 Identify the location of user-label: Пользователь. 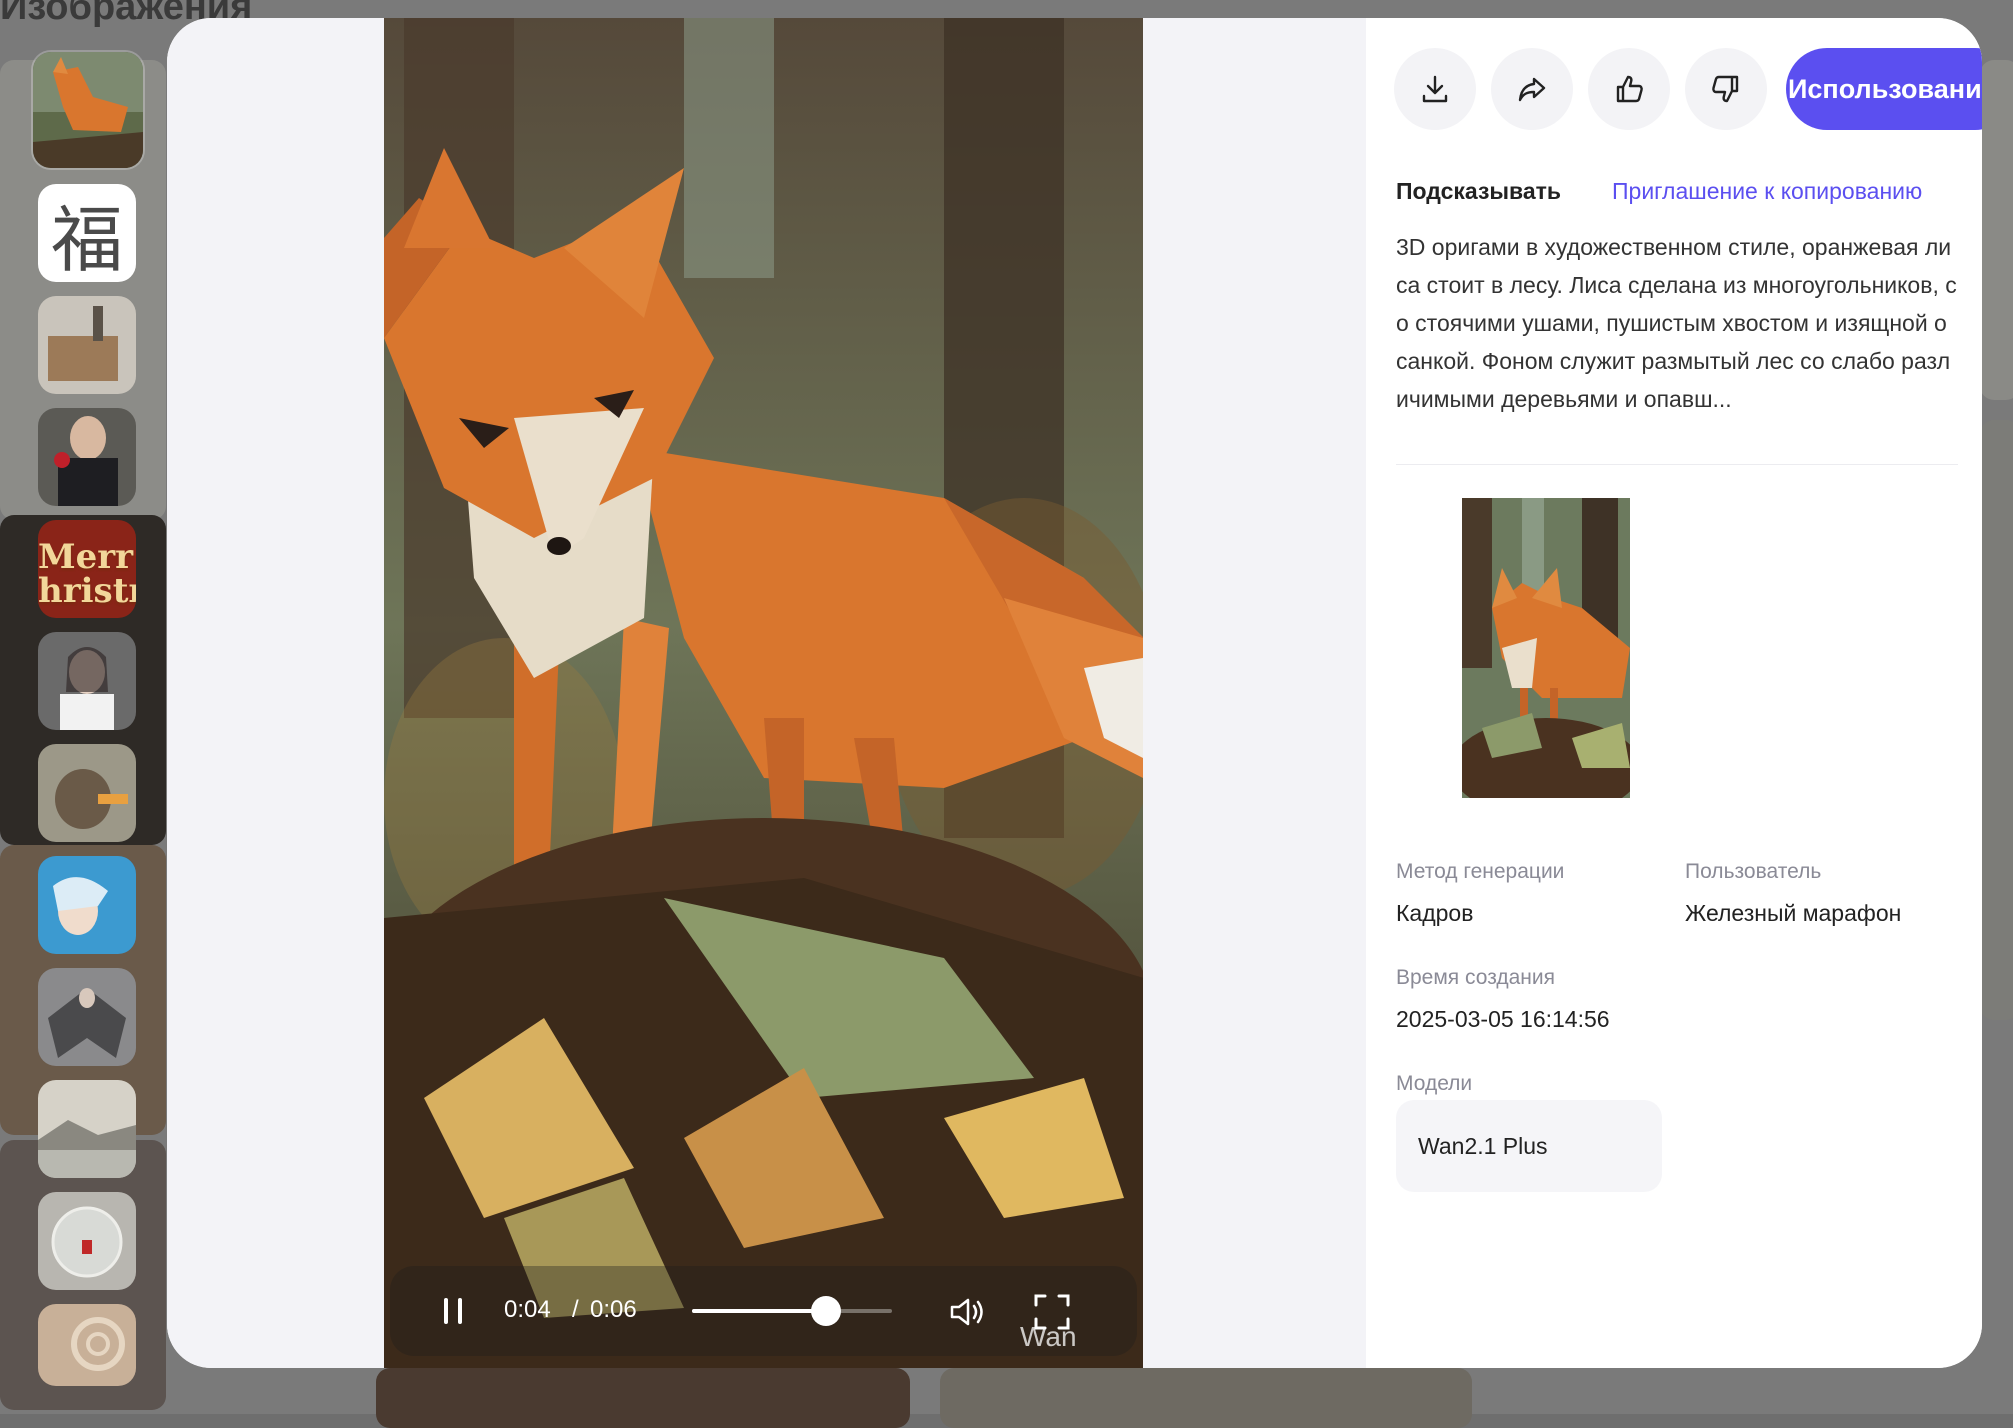
(1753, 871).